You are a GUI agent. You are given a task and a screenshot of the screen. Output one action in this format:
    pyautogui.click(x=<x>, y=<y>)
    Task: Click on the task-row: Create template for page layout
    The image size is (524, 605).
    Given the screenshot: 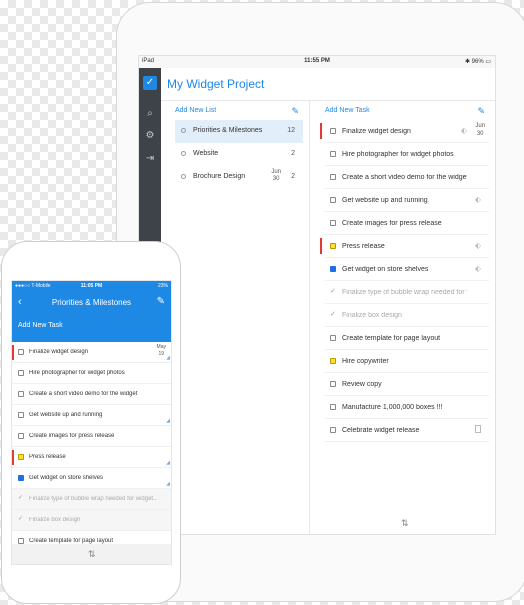 What is the action you would take?
    pyautogui.click(x=407, y=338)
    